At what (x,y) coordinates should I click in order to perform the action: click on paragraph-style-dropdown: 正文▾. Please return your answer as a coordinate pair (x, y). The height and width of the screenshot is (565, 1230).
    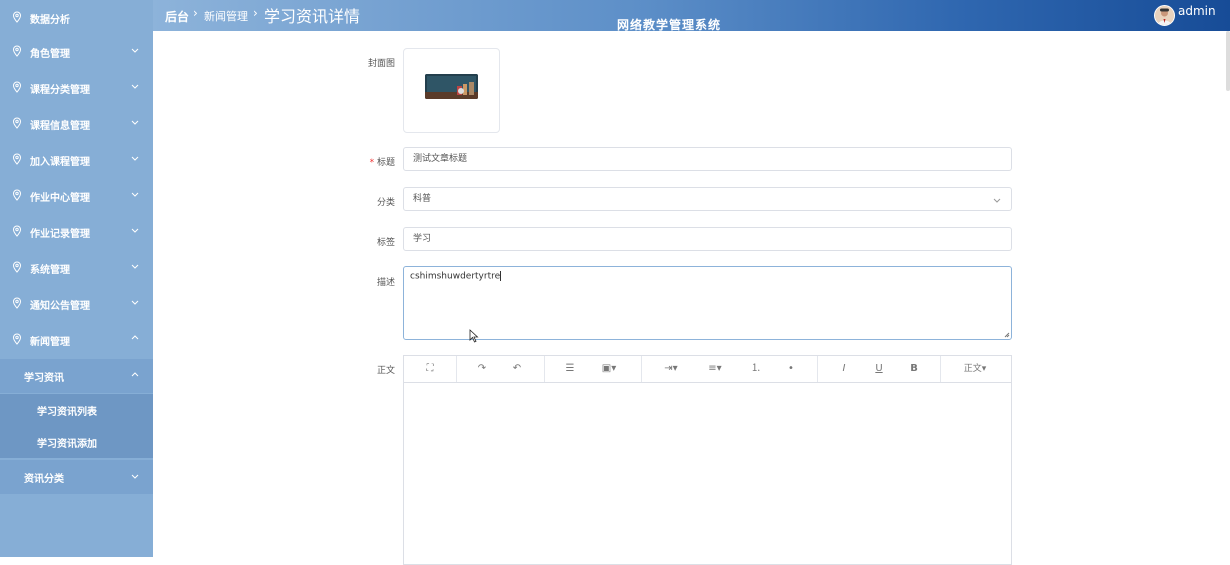
    Looking at the image, I should click on (975, 369).